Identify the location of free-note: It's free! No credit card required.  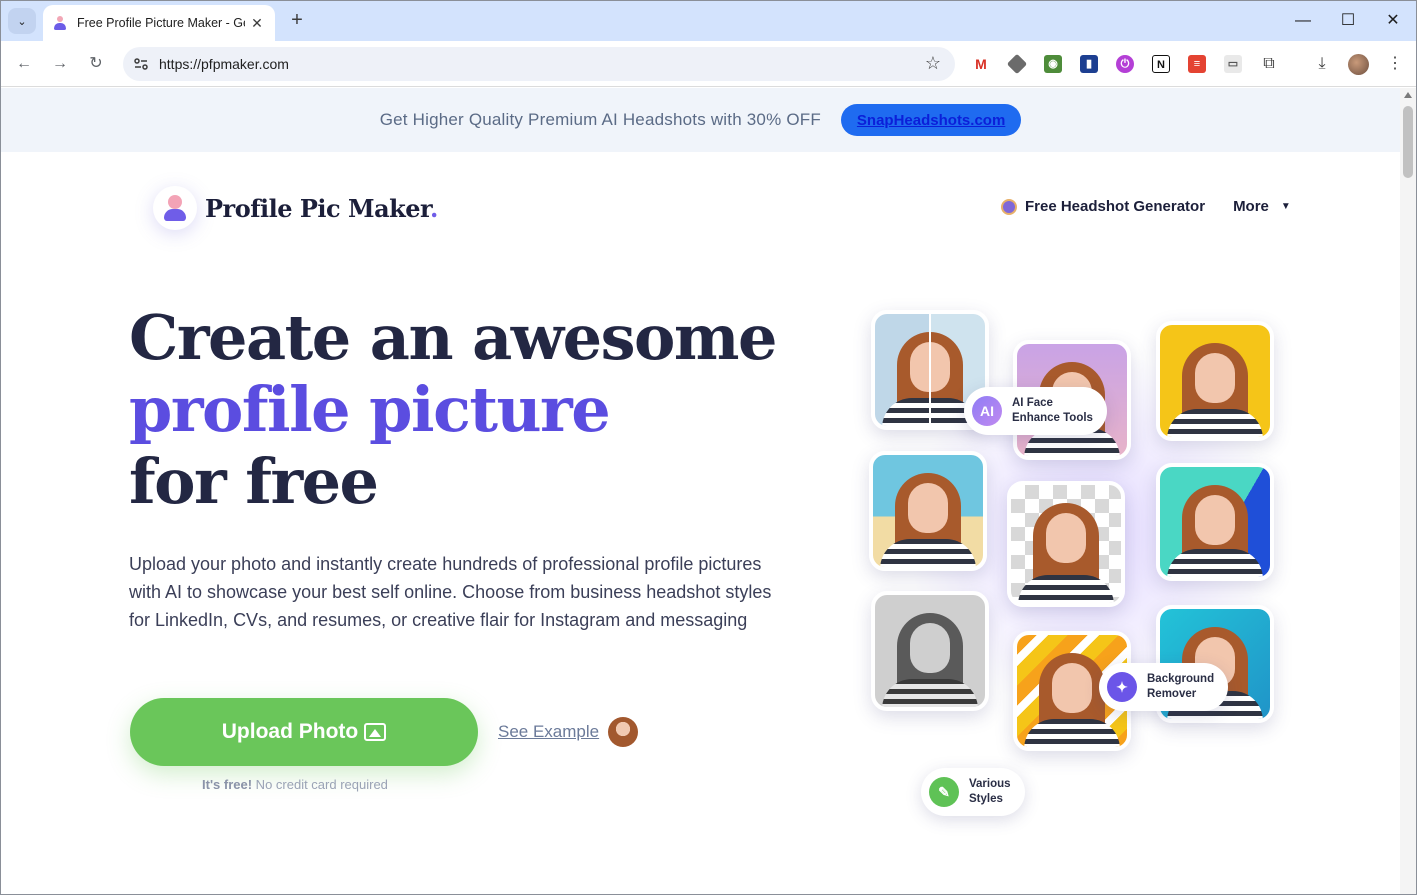
(295, 784).